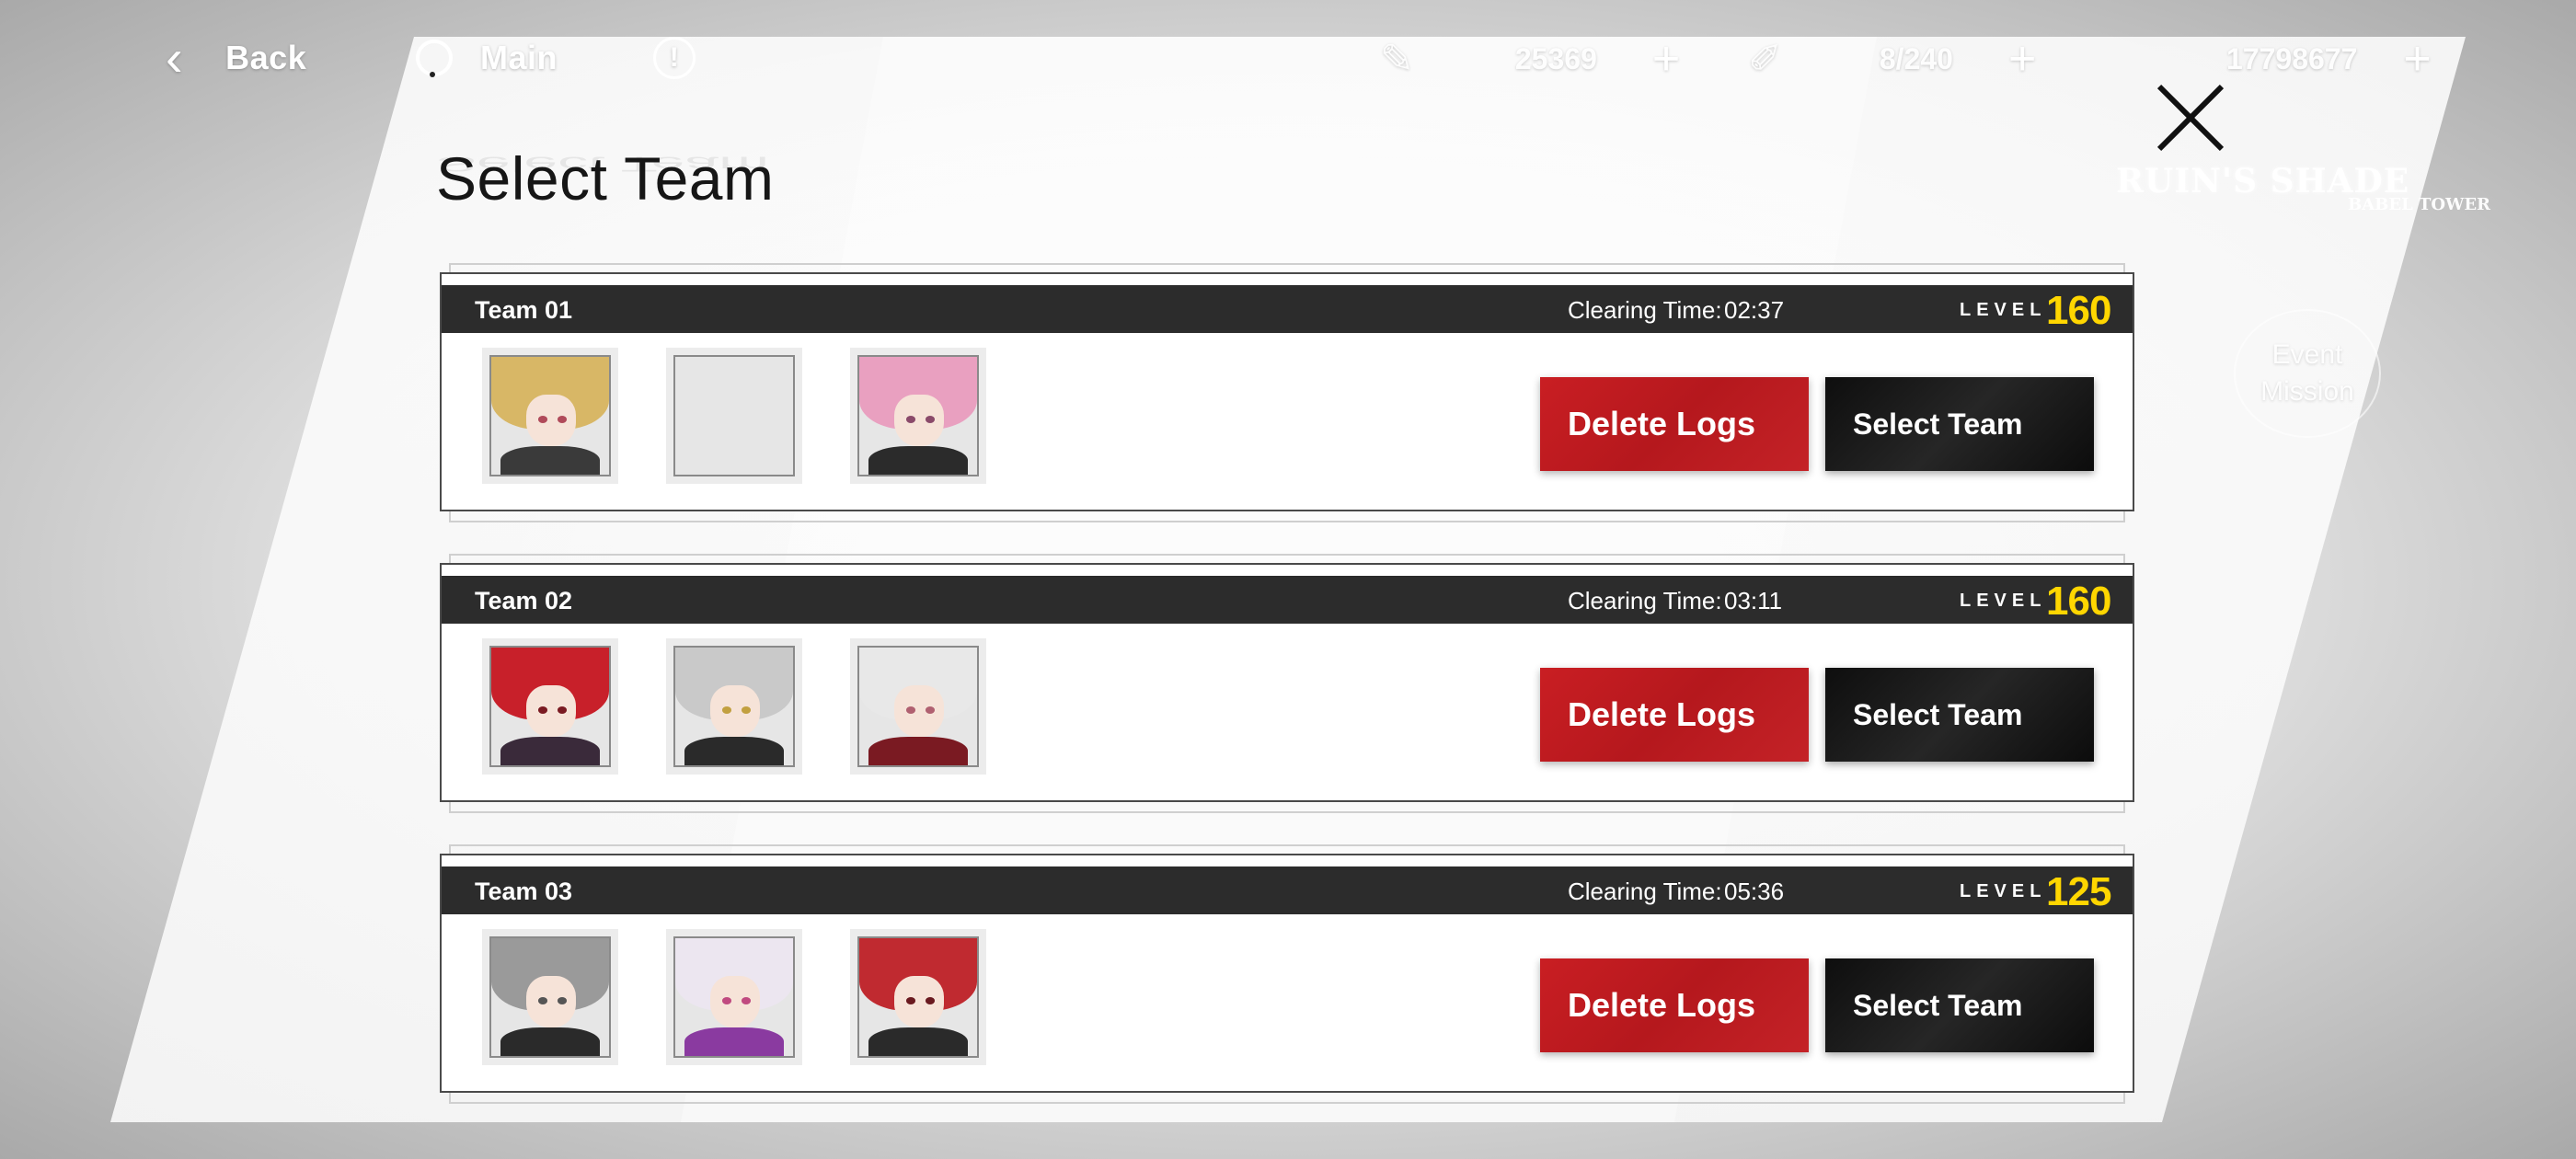 The height and width of the screenshot is (1159, 2576). Describe the element at coordinates (1555, 58) in the screenshot. I see `resource-value: 25369` at that location.